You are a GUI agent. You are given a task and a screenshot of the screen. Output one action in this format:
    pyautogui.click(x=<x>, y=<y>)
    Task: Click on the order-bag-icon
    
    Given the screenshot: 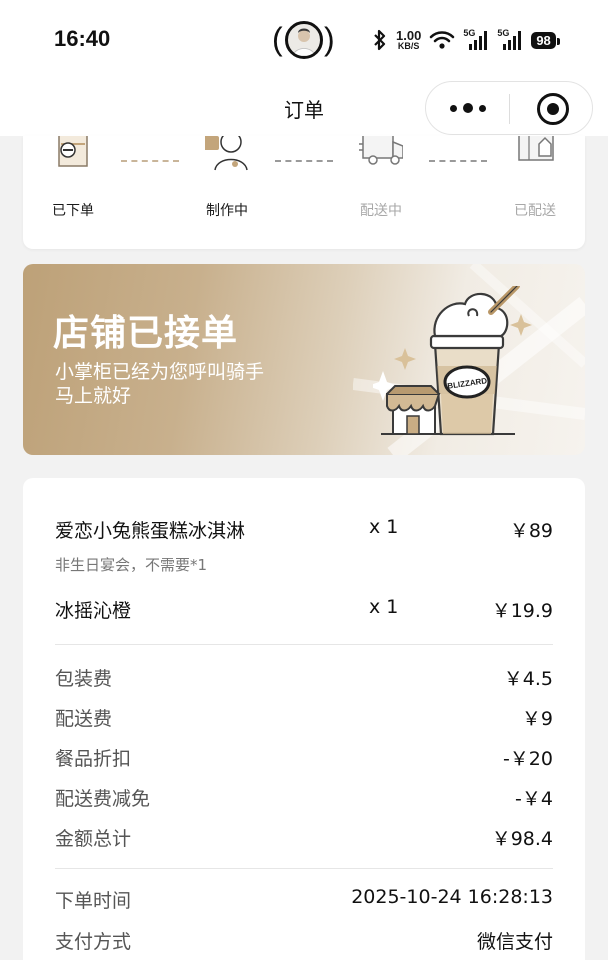 What is the action you would take?
    pyautogui.click(x=73, y=151)
    